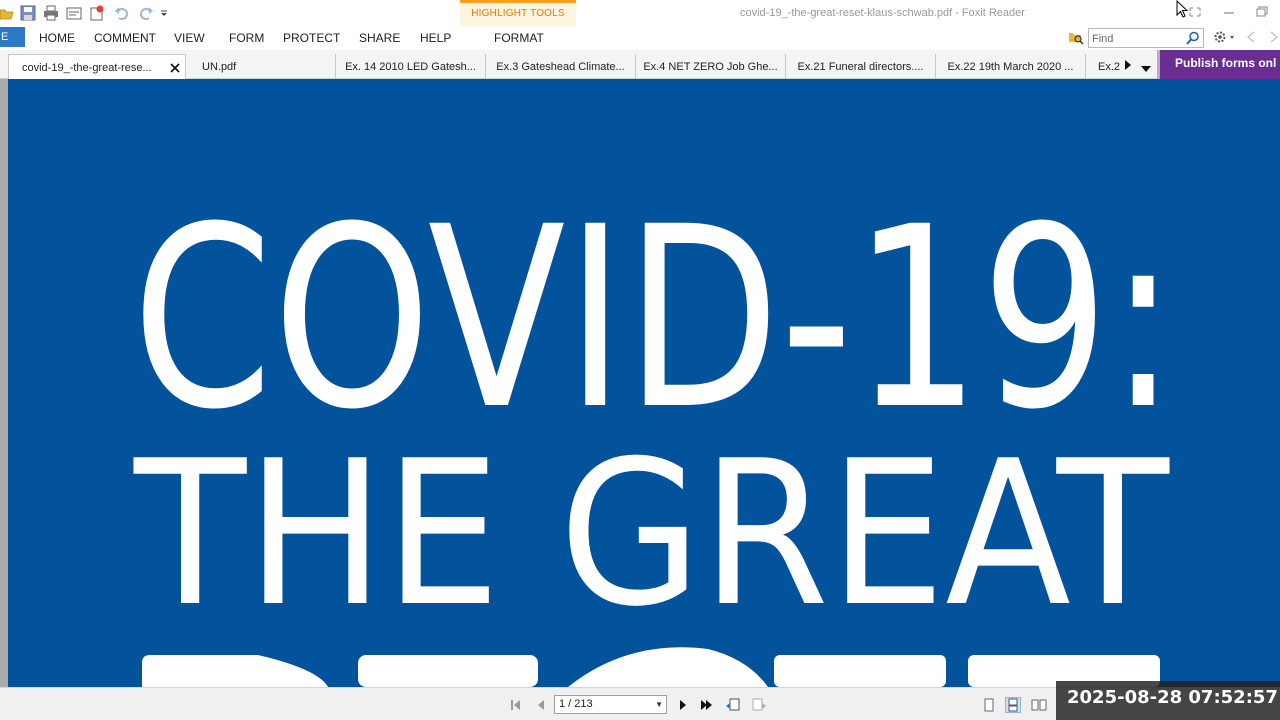 This screenshot has height=720, width=1280. What do you see at coordinates (659, 704) in the screenshot?
I see `page-dropdown-icon: ▼` at bounding box center [659, 704].